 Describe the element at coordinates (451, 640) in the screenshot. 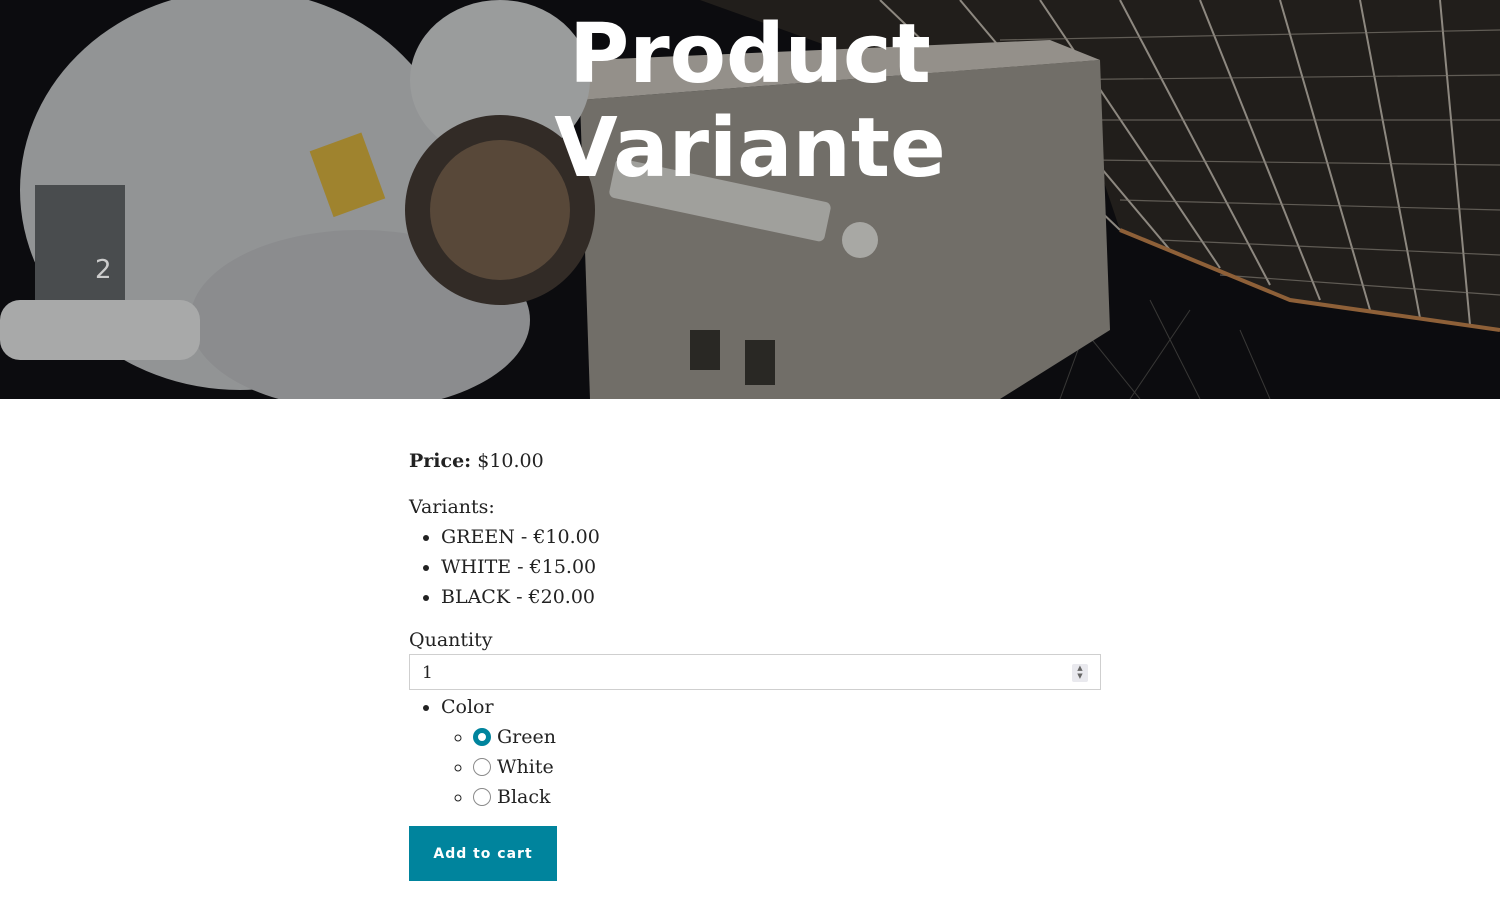

I see `quantity-label: Quantity` at that location.